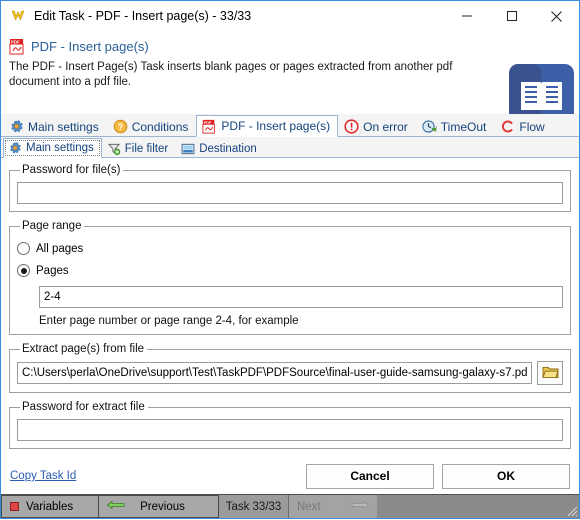  Describe the element at coordinates (290, 193) in the screenshot. I see `password-for-files-input` at that location.